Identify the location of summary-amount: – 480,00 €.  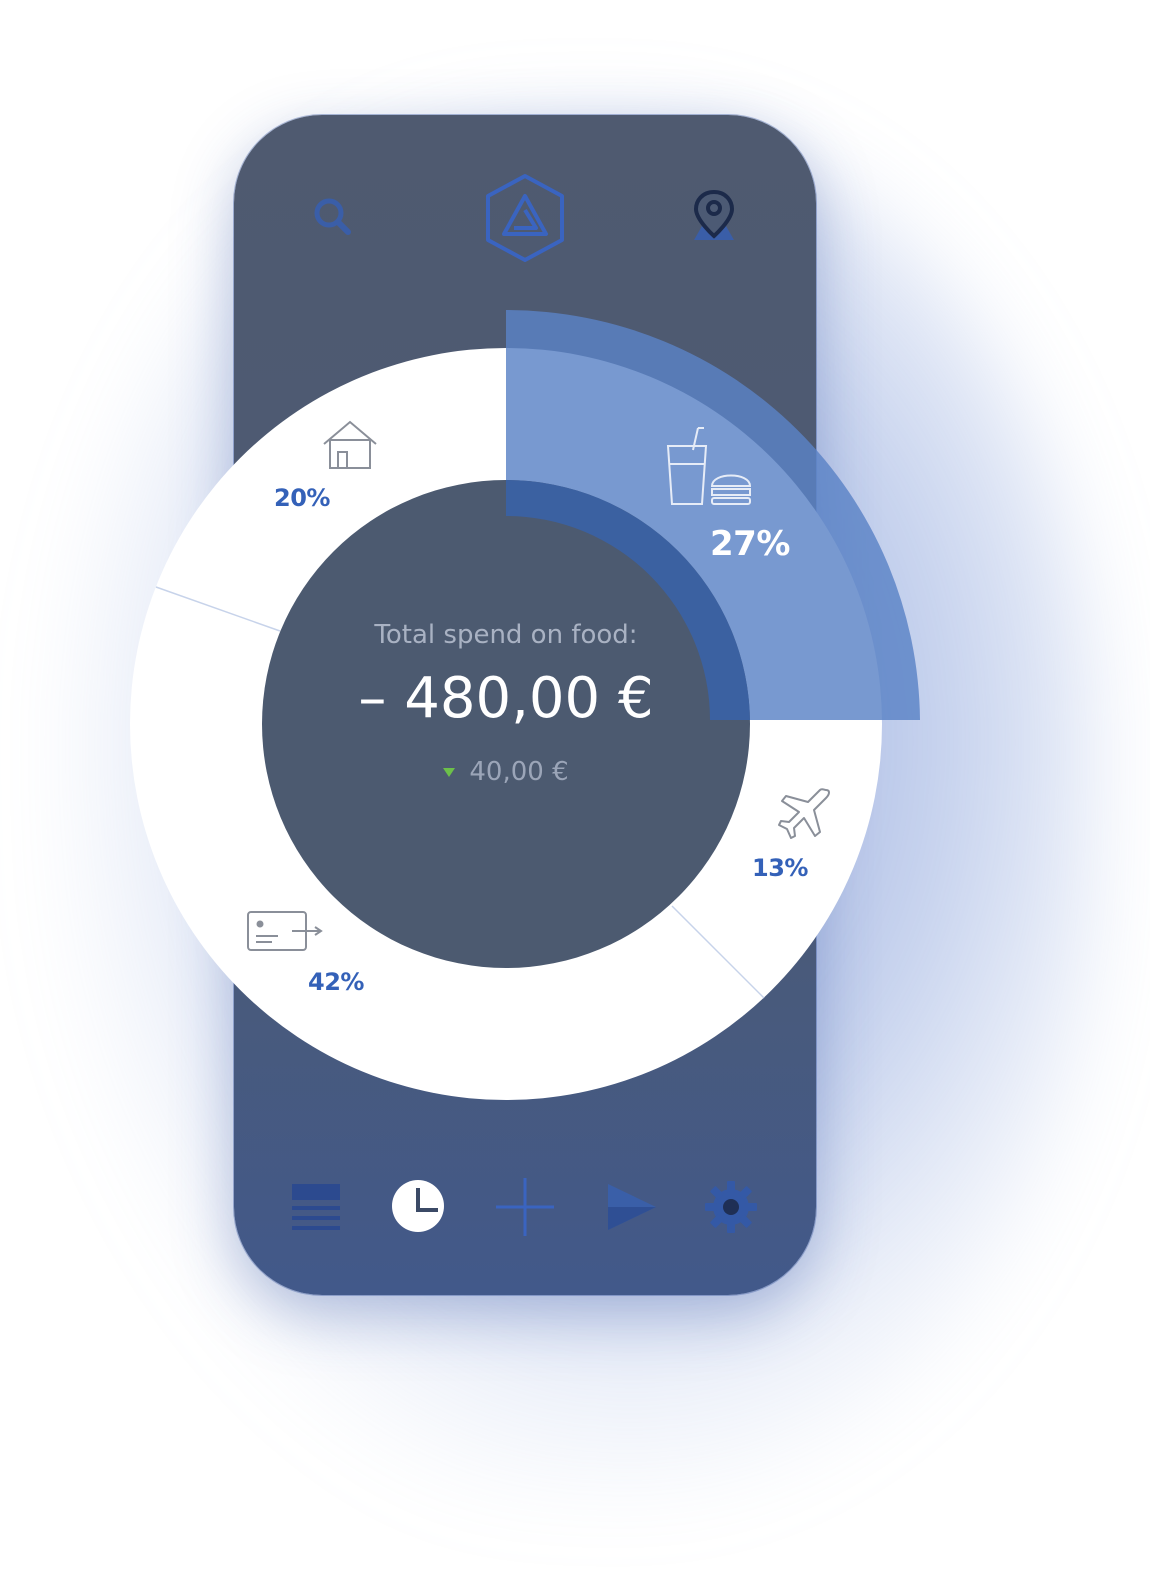
(506, 698).